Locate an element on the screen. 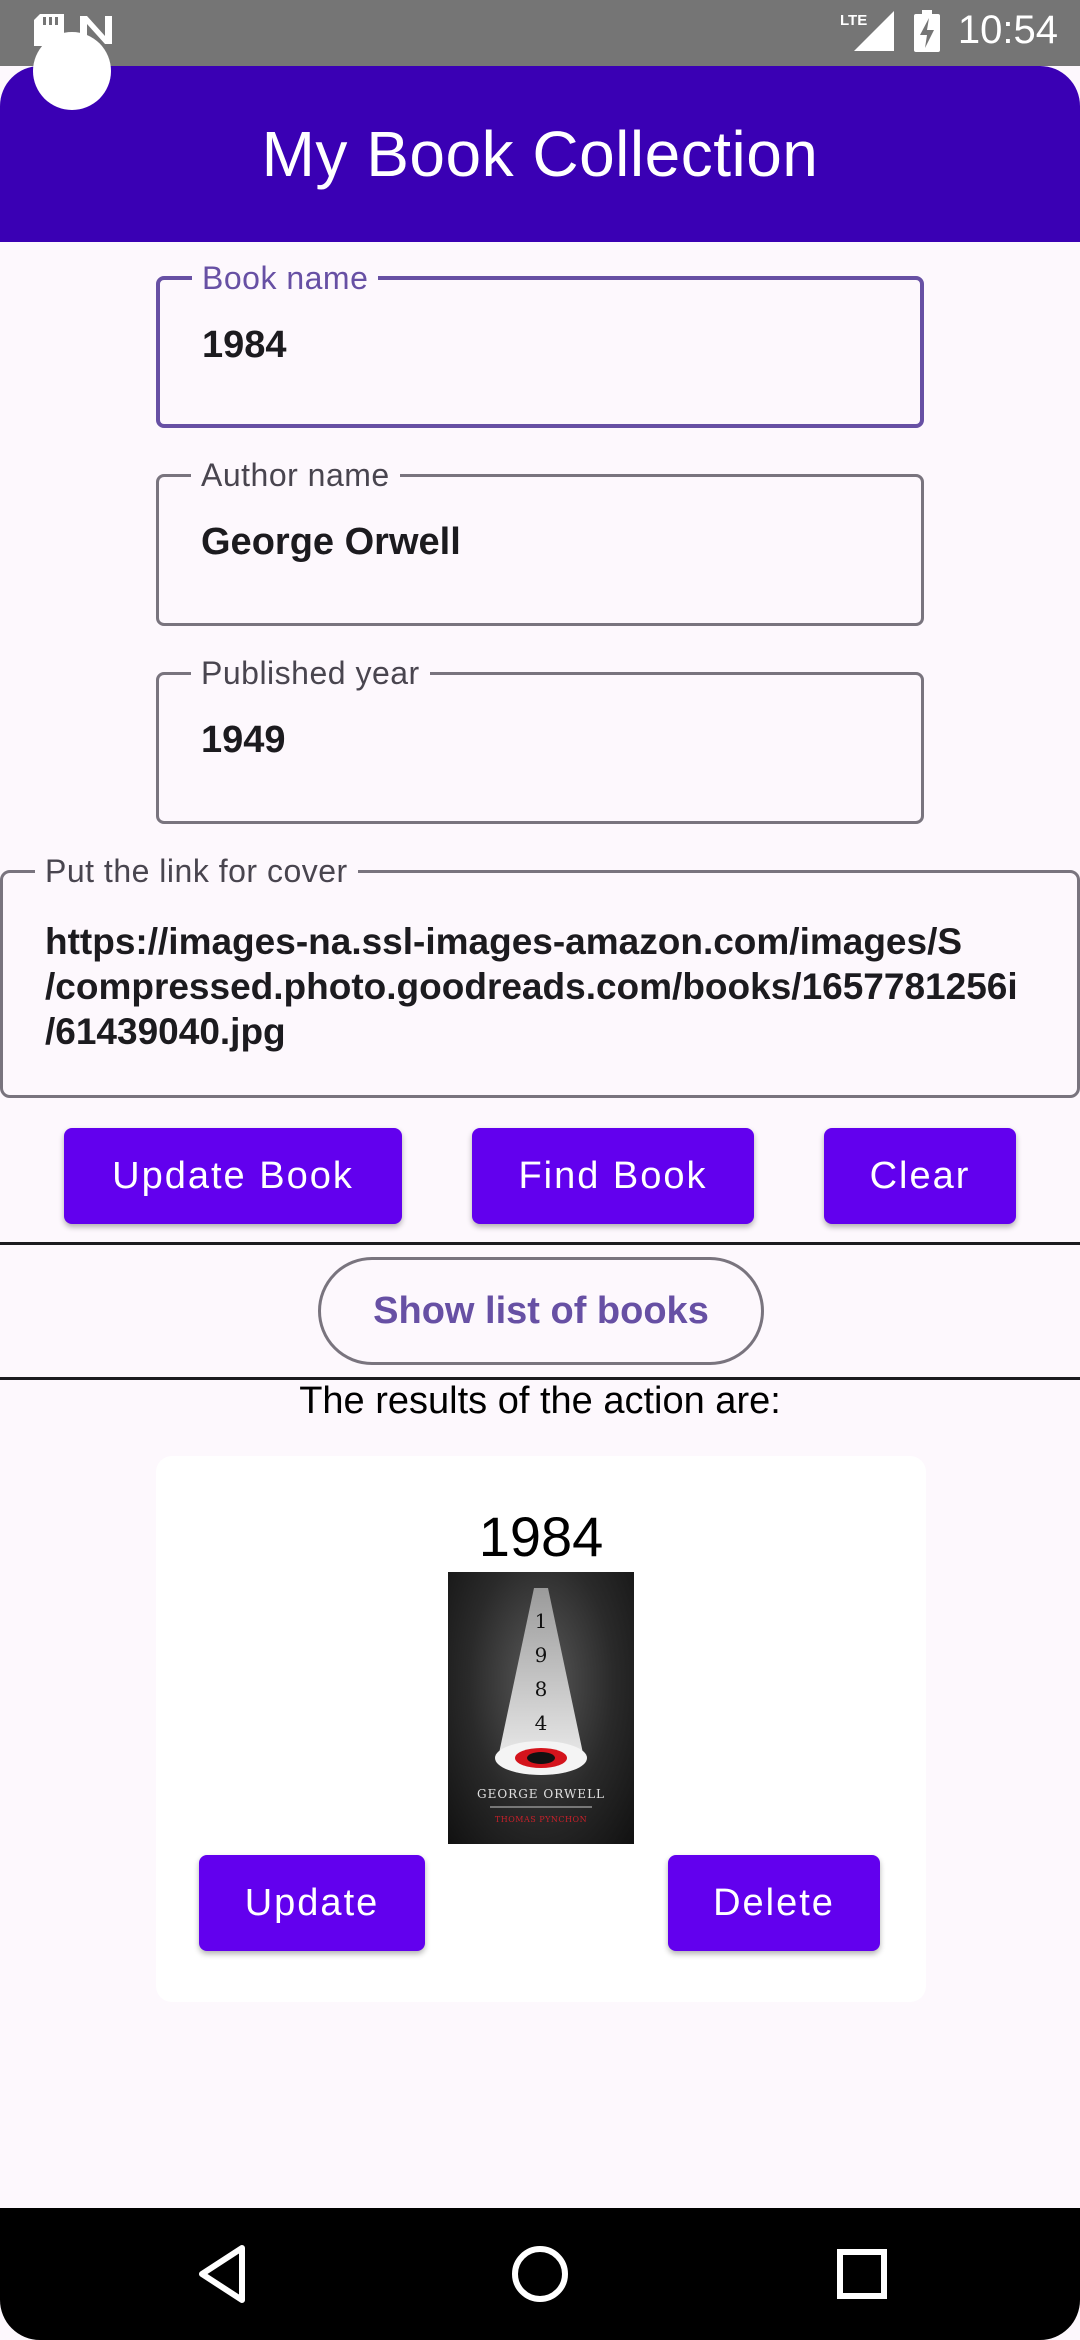 Image resolution: width=1080 pixels, height=2340 pixels. author-name-value: George Orwell is located at coordinates (331, 542).